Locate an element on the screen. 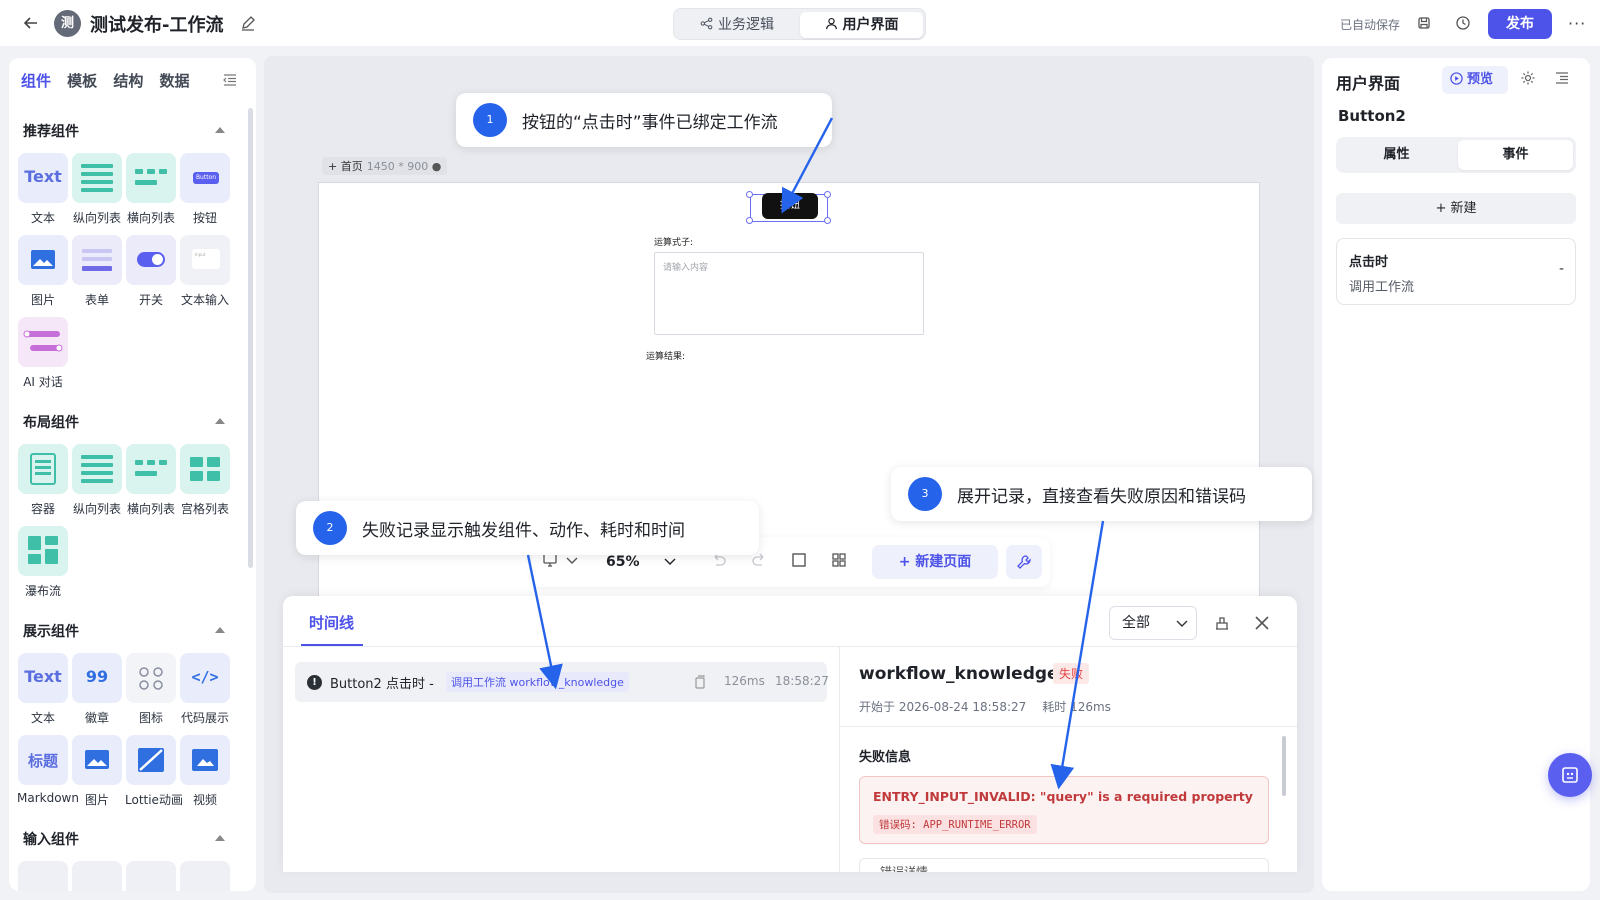  component-code-display: </> 代码展示 is located at coordinates (205, 689).